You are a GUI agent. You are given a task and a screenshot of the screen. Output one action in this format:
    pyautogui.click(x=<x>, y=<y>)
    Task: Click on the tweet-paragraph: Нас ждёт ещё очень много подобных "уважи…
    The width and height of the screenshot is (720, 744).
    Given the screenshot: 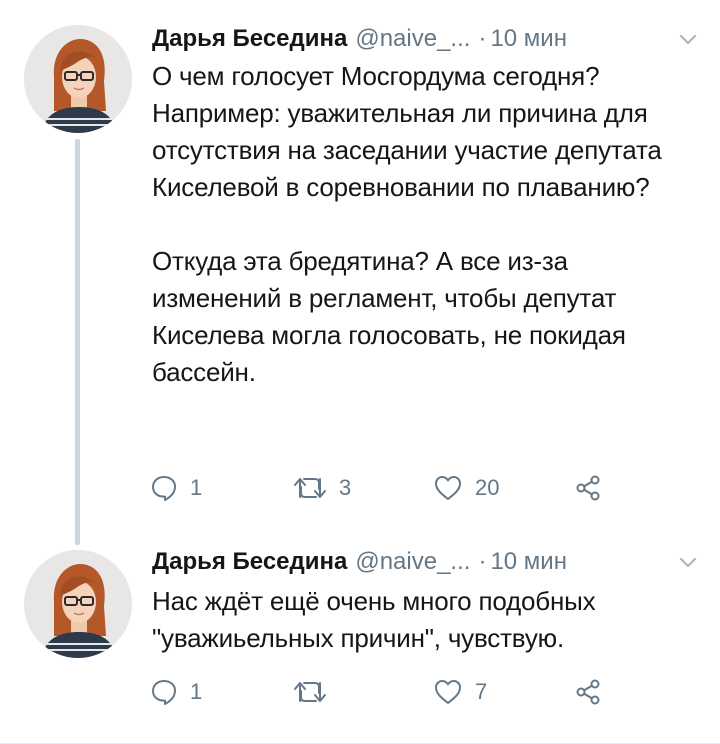 What is the action you would take?
    pyautogui.click(x=374, y=619)
    